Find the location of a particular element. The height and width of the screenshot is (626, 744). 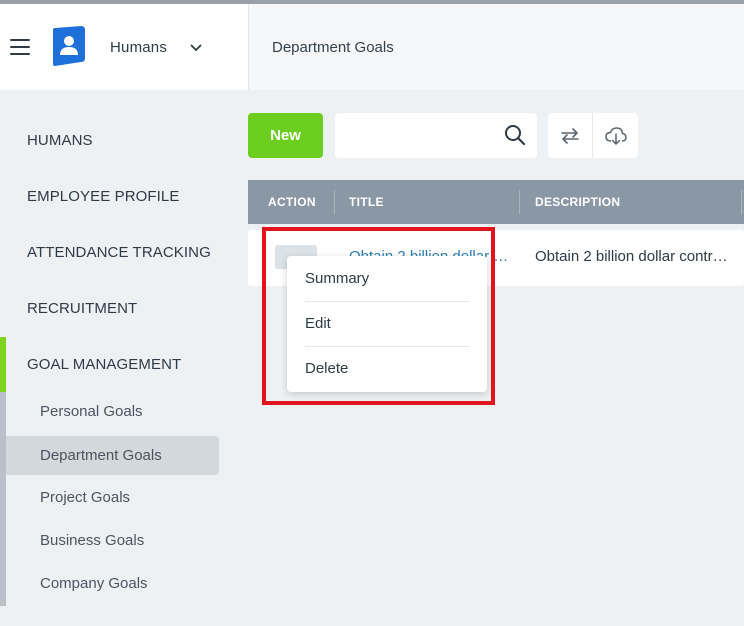

sidebar-item-humans: HUMANS is located at coordinates (60, 140).